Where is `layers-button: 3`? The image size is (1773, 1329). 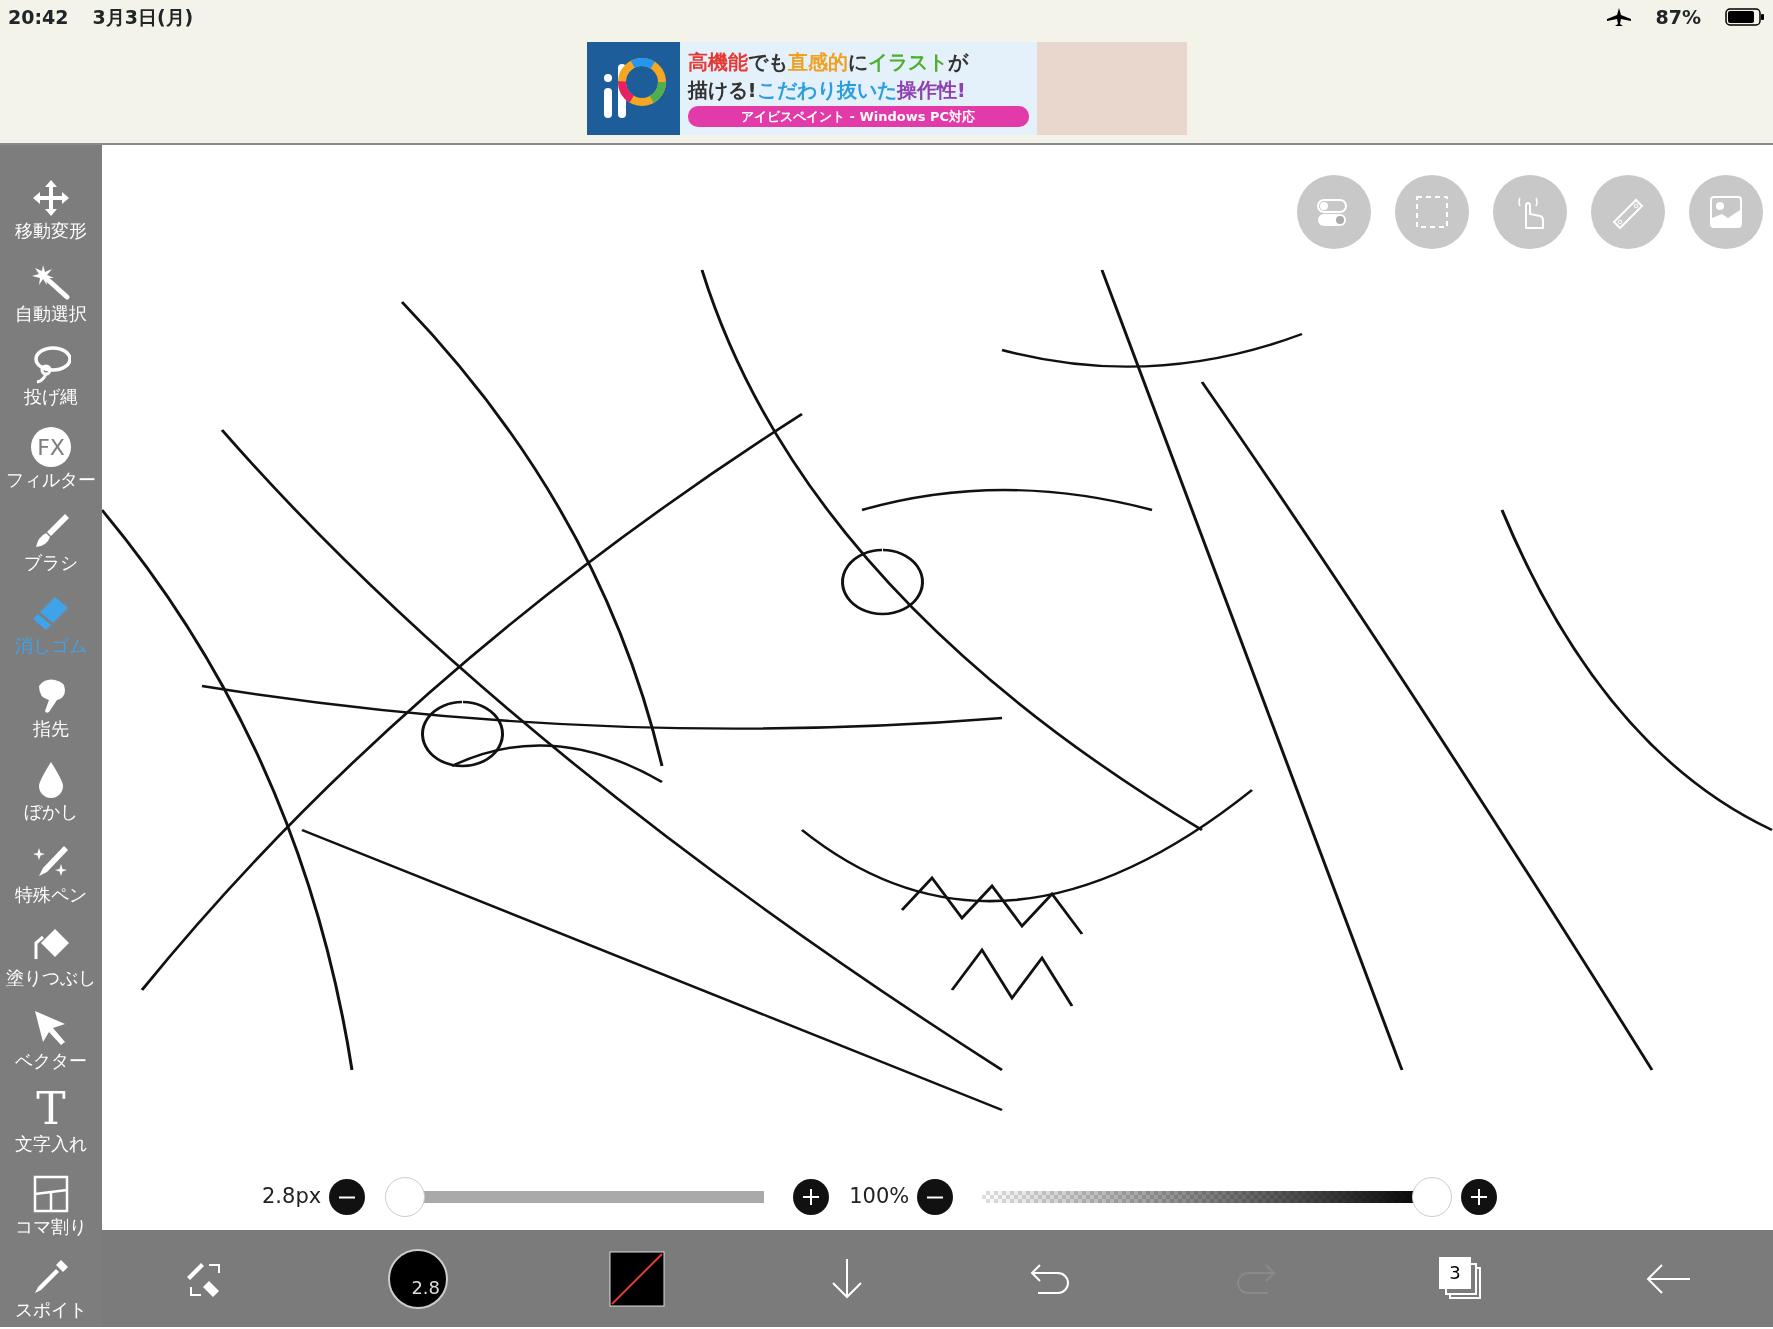 layers-button: 3 is located at coordinates (1460, 1278).